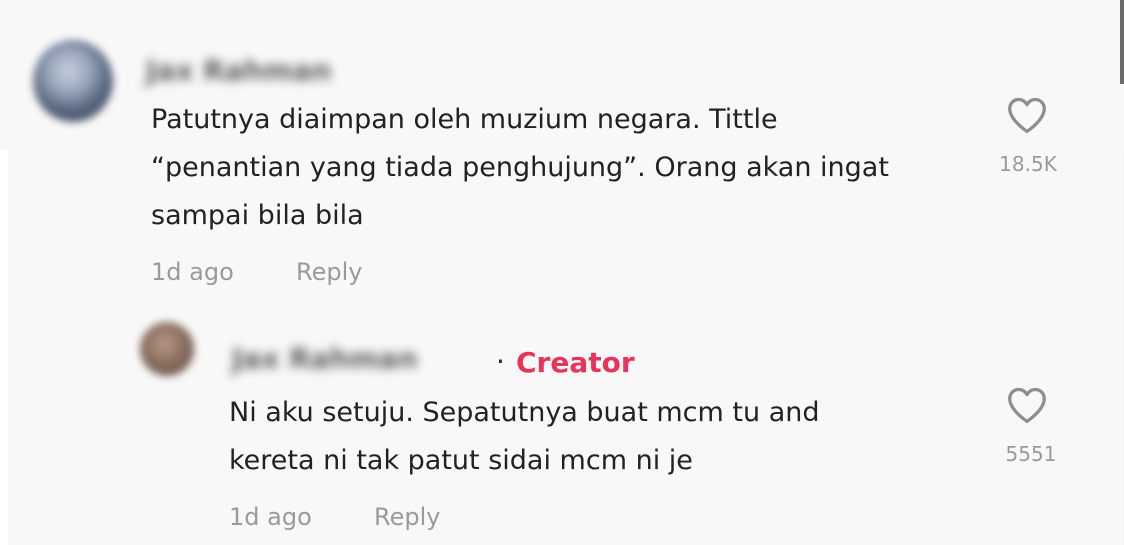  What do you see at coordinates (1031, 454) in the screenshot?
I see `reply-like-count: 5551` at bounding box center [1031, 454].